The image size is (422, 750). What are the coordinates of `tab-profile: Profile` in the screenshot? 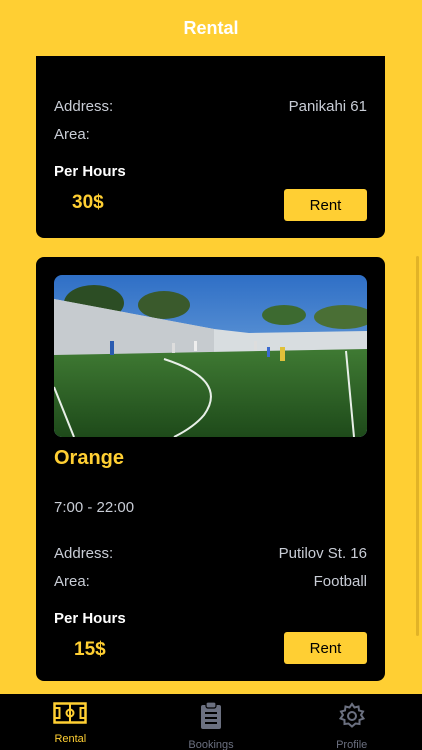 It's located at (351, 722).